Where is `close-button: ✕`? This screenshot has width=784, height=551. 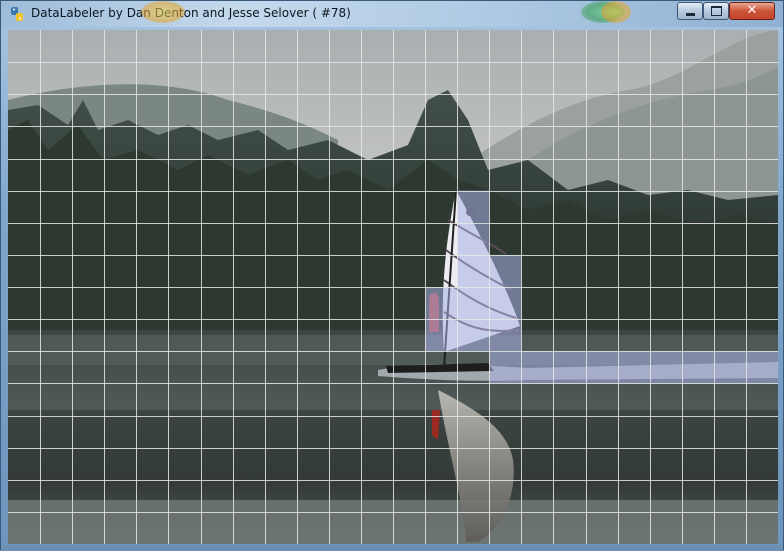
close-button: ✕ is located at coordinates (752, 11).